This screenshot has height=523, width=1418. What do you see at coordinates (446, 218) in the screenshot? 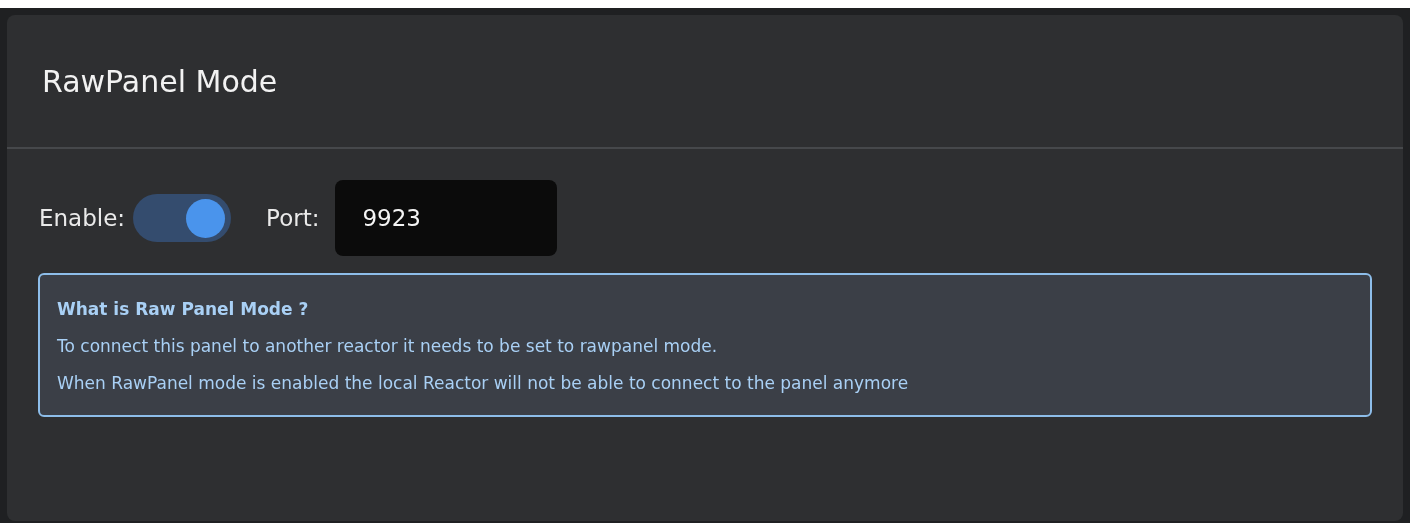
I see `port-field: 9923` at bounding box center [446, 218].